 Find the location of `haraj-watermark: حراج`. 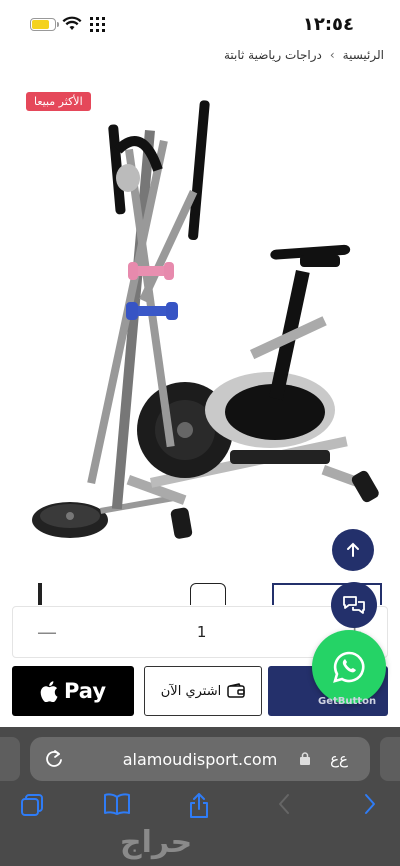

haraj-watermark: حراج is located at coordinates (156, 842).